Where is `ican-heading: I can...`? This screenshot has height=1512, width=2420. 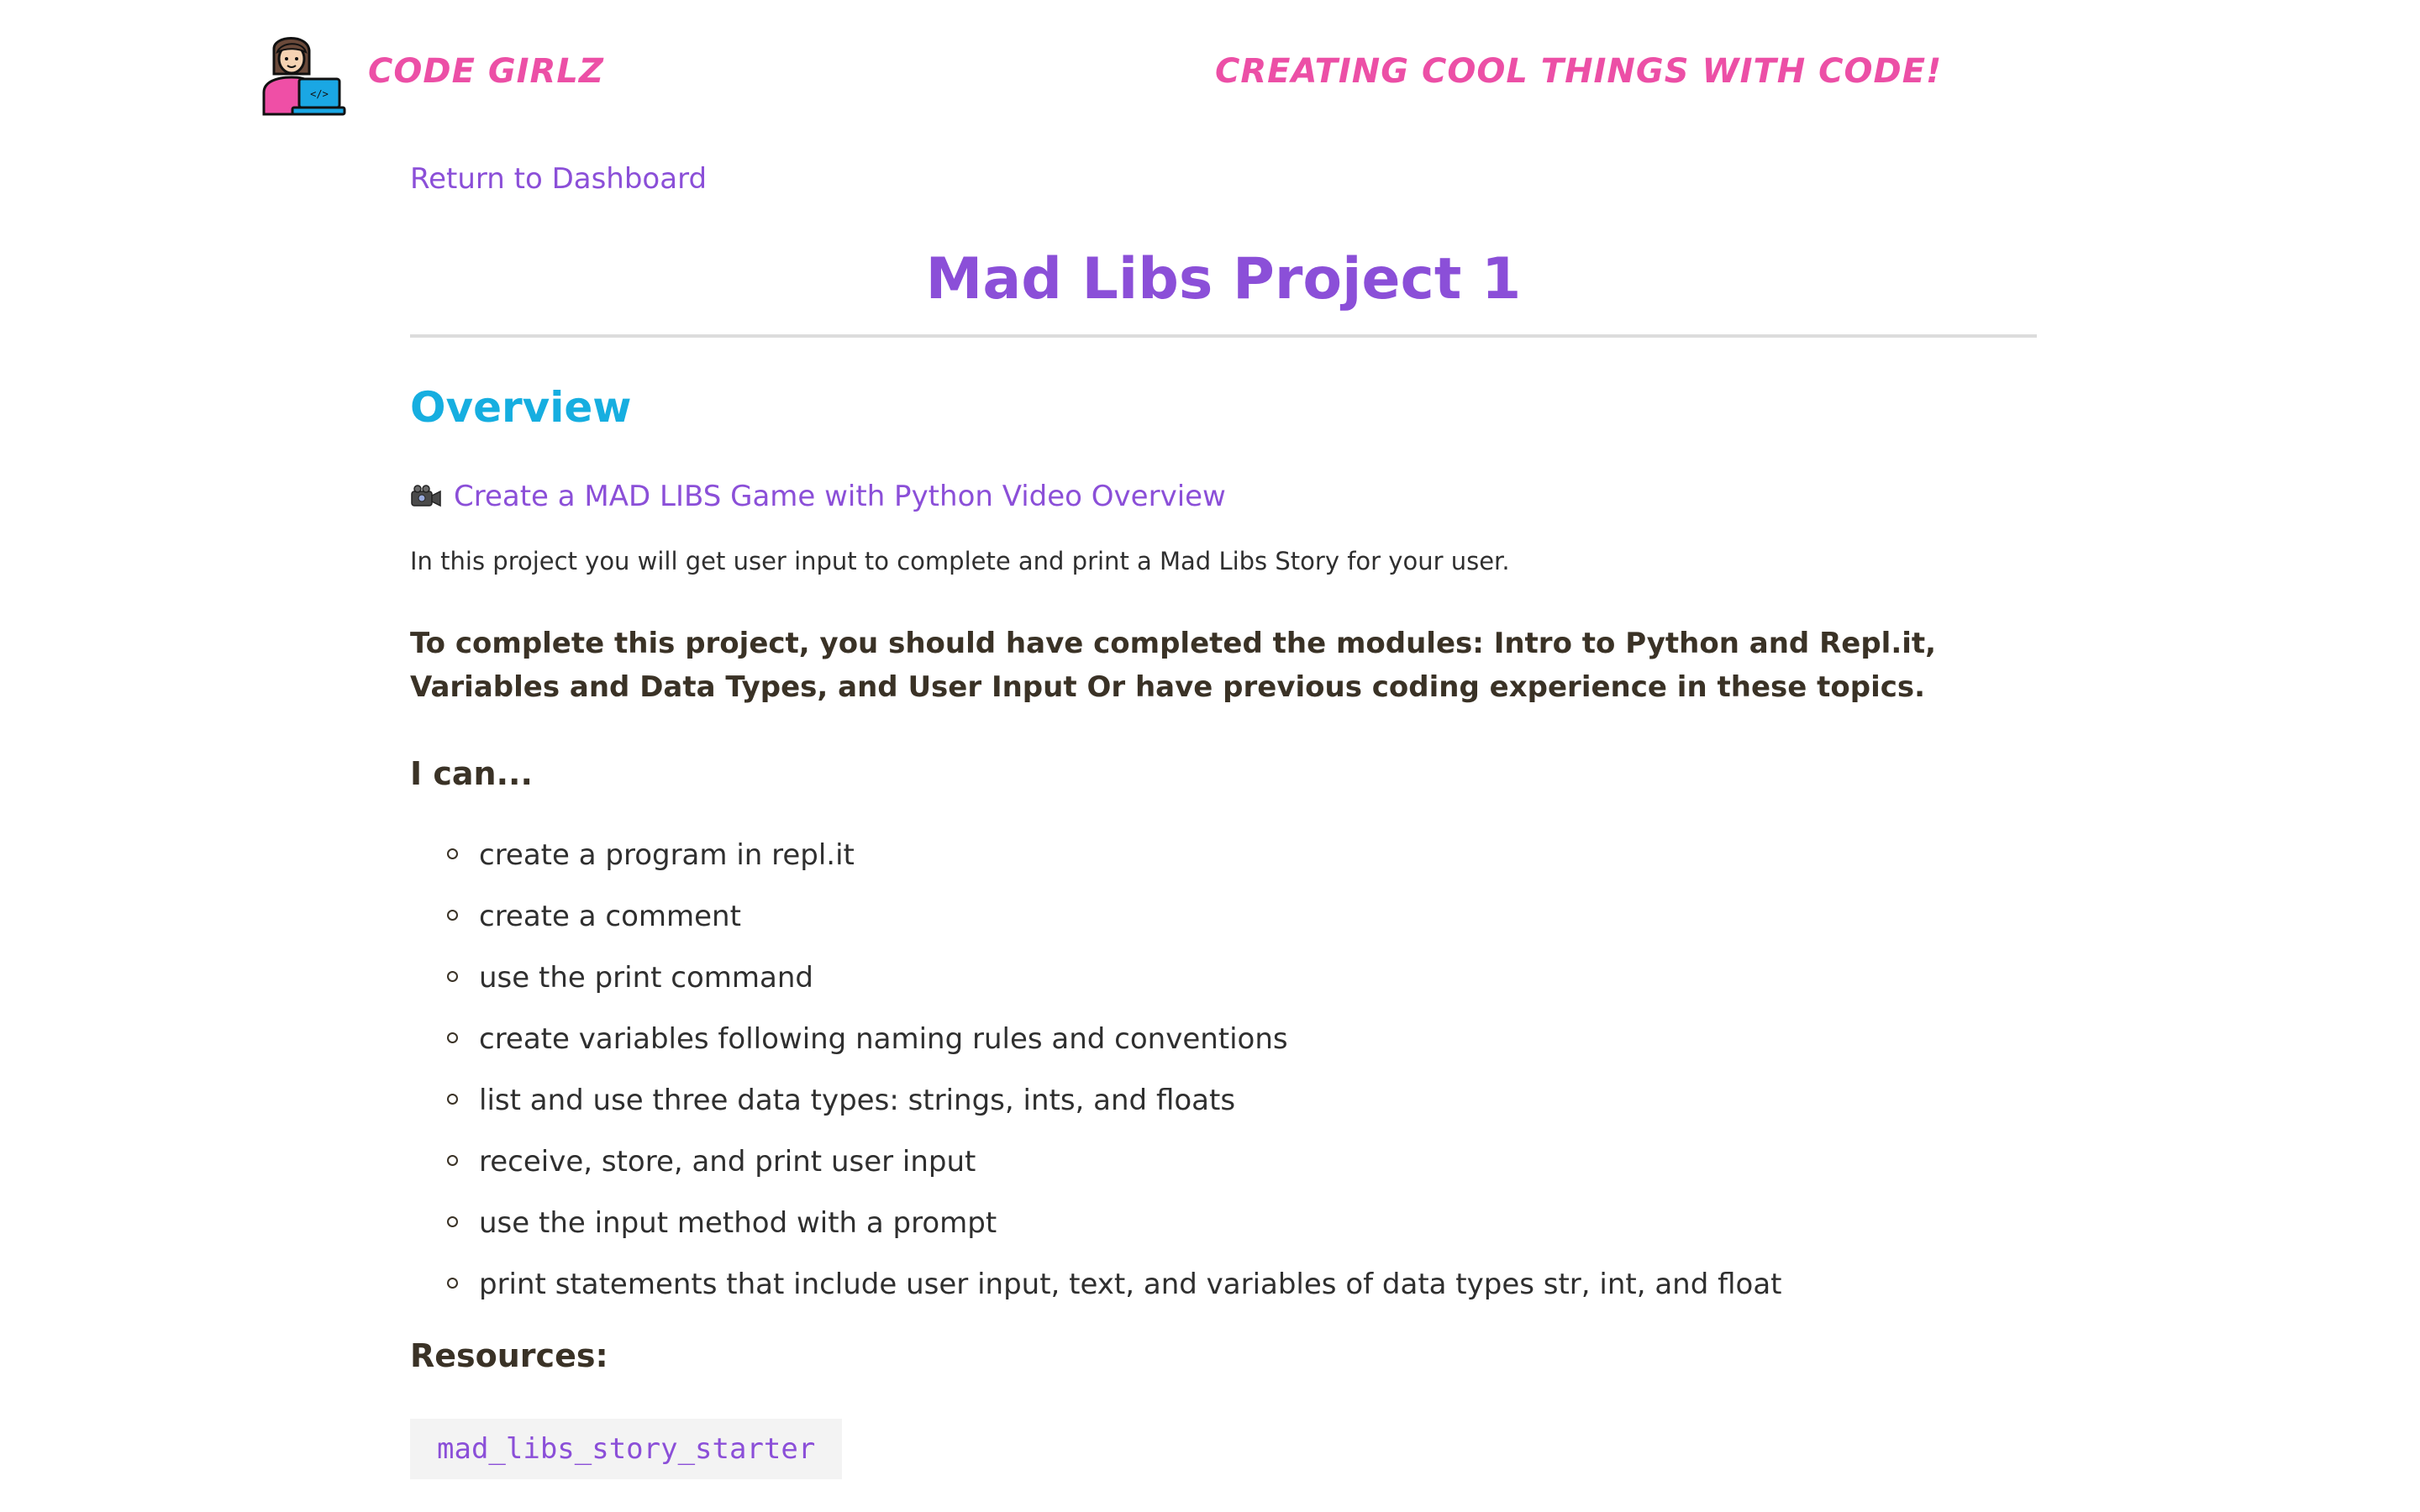
ican-heading: I can... is located at coordinates (471, 773).